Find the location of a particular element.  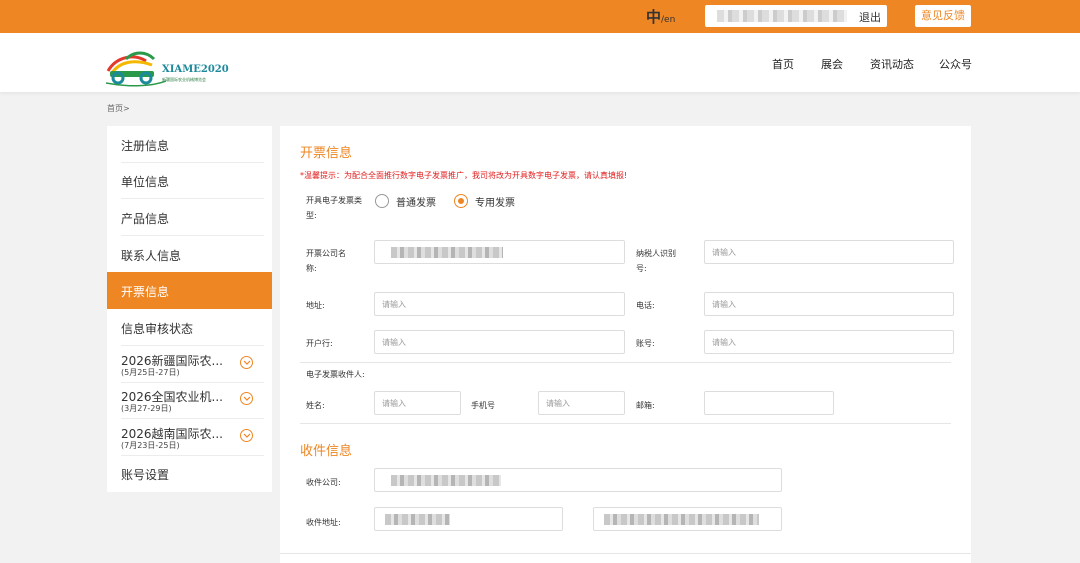

sidebar-item-label: 产品信息 is located at coordinates (145, 219).